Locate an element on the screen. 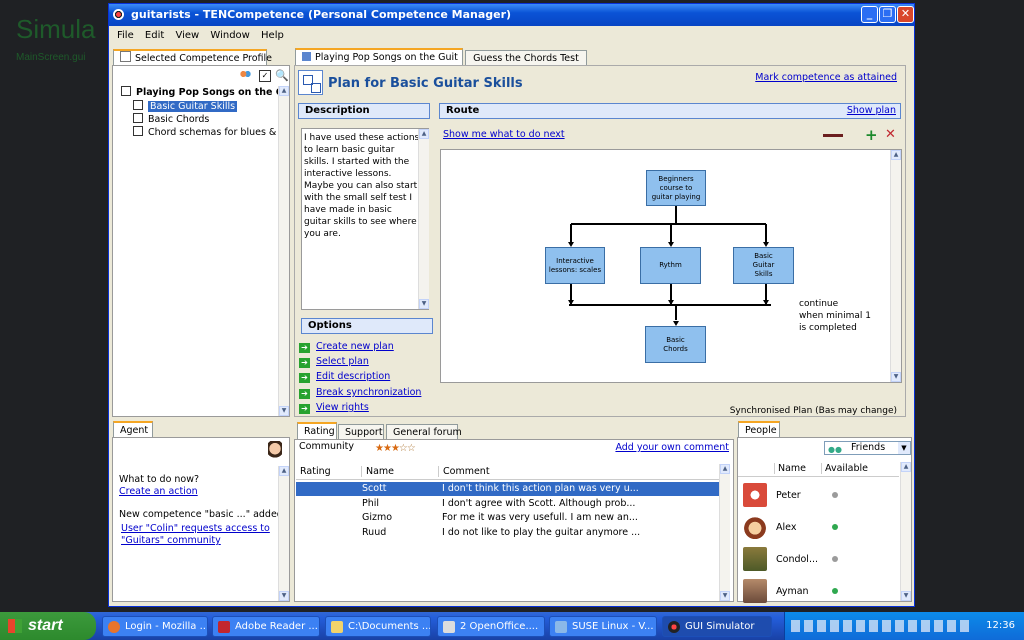  profile-scrollbar: ▲ ▼ is located at coordinates (283, 251).